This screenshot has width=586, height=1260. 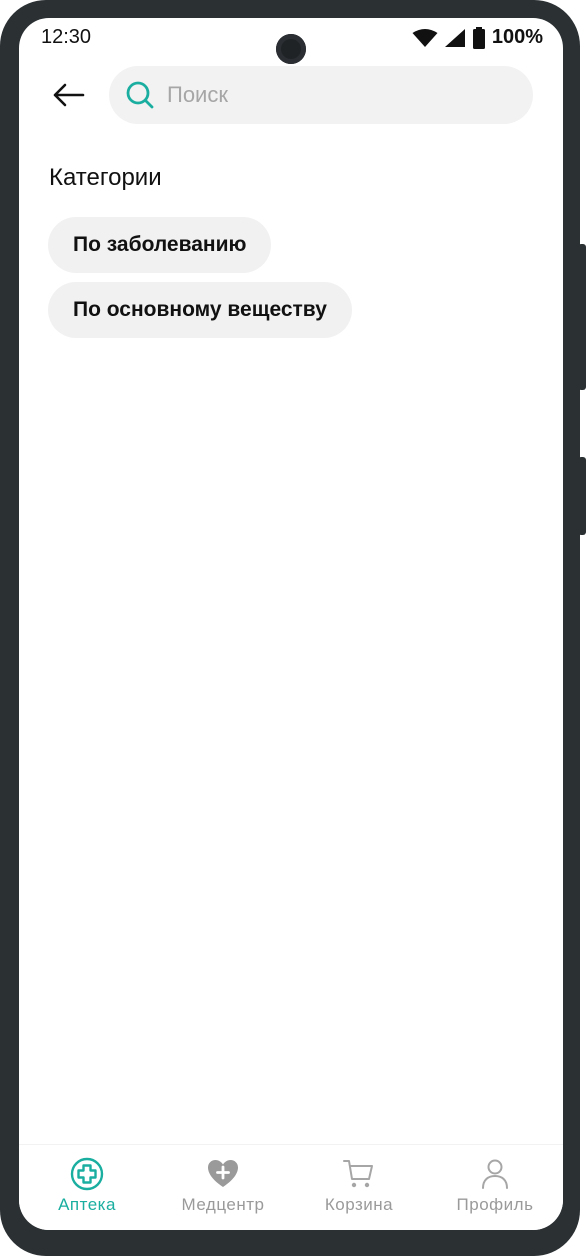 What do you see at coordinates (105, 177) in the screenshot?
I see `categories-title: Категории` at bounding box center [105, 177].